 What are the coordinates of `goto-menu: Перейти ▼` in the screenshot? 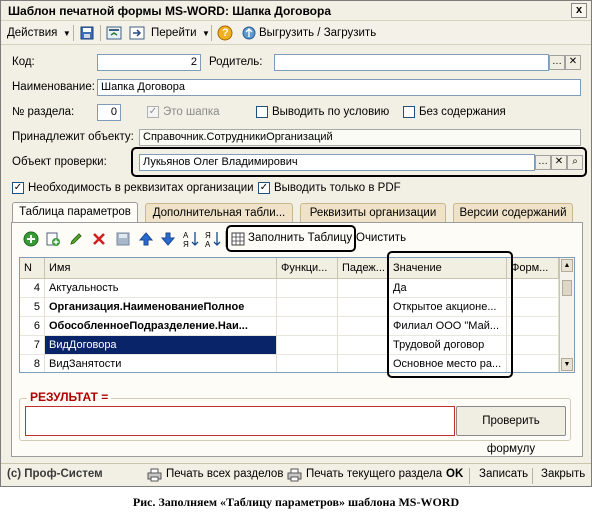 It's located at (180, 33).